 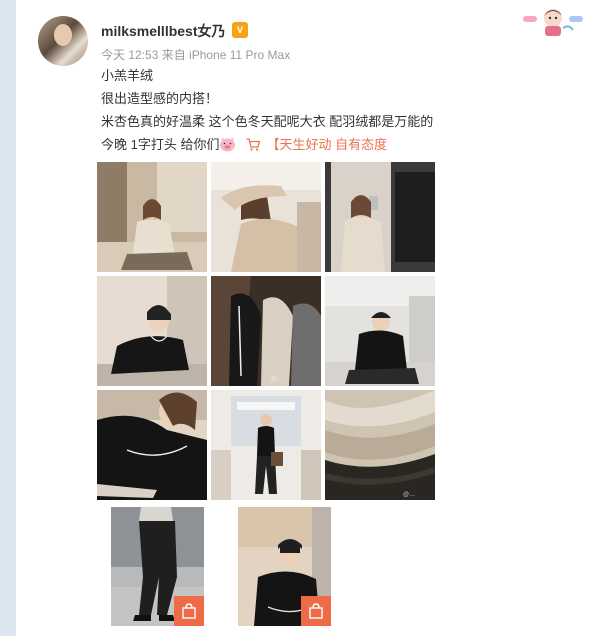 I want to click on cartoon-decoration-icon, so click(x=553, y=22).